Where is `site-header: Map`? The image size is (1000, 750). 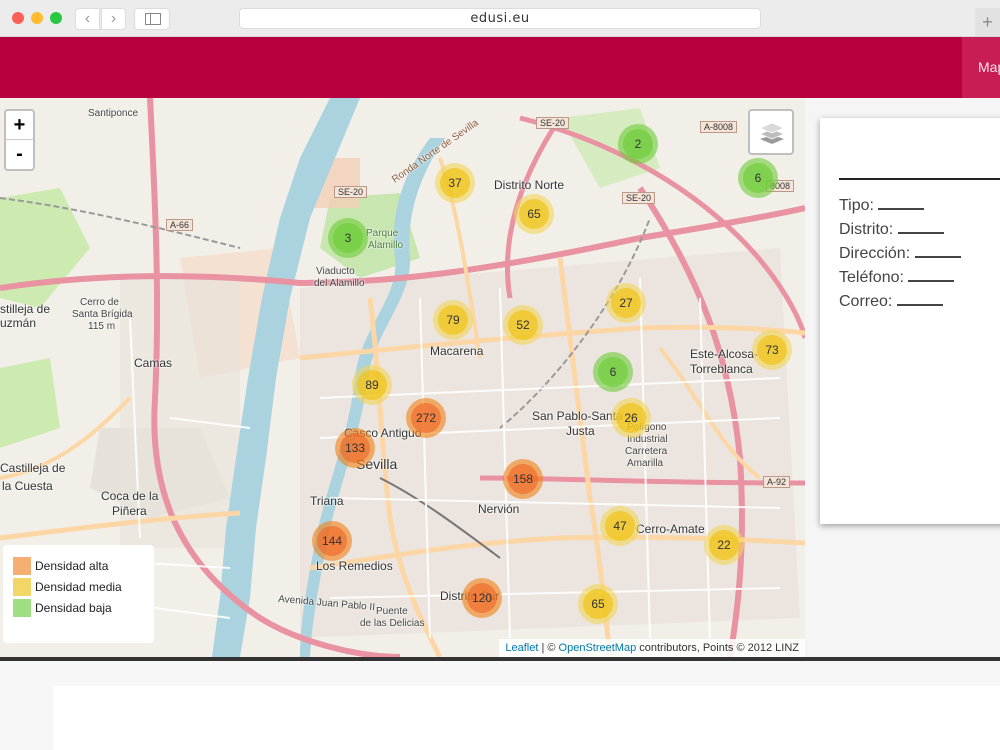 site-header: Map is located at coordinates (500, 67).